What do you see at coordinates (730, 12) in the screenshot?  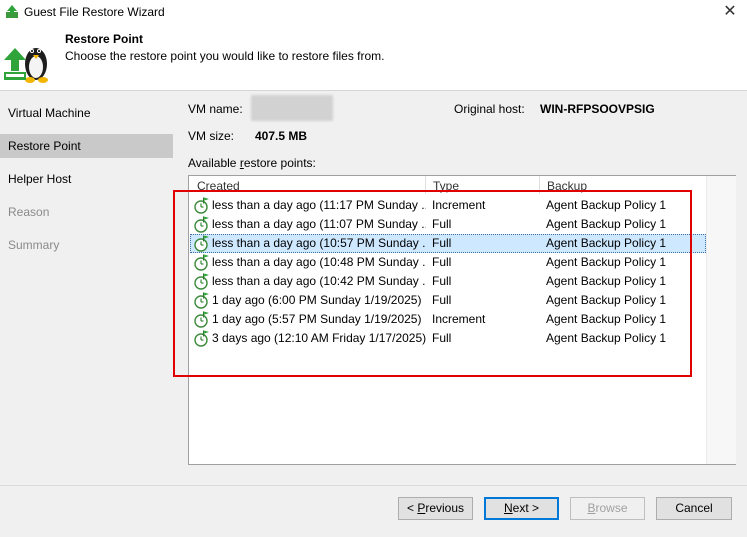 I see `close-button: ✕` at bounding box center [730, 12].